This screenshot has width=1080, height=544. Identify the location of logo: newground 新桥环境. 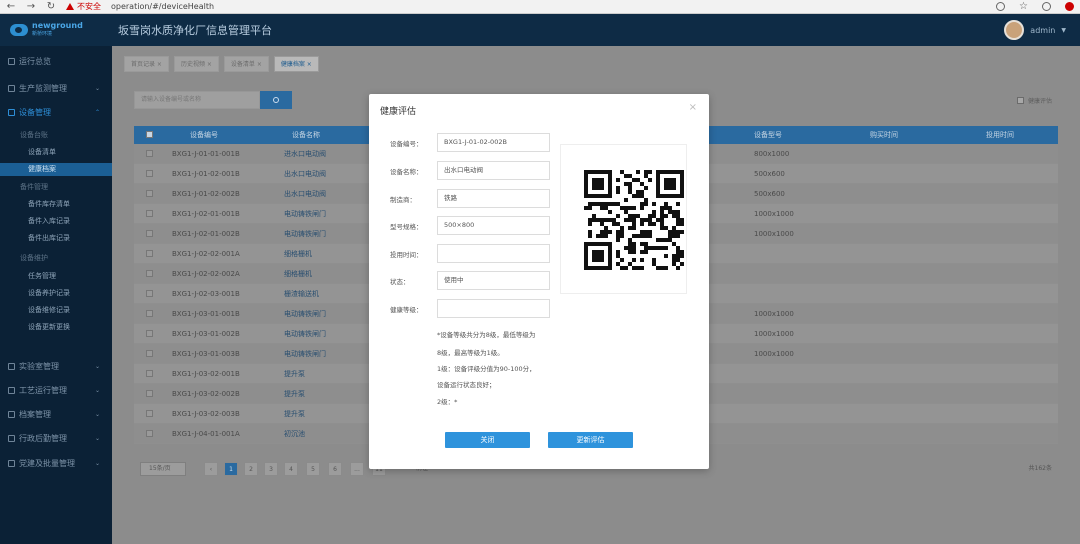
(56, 30).